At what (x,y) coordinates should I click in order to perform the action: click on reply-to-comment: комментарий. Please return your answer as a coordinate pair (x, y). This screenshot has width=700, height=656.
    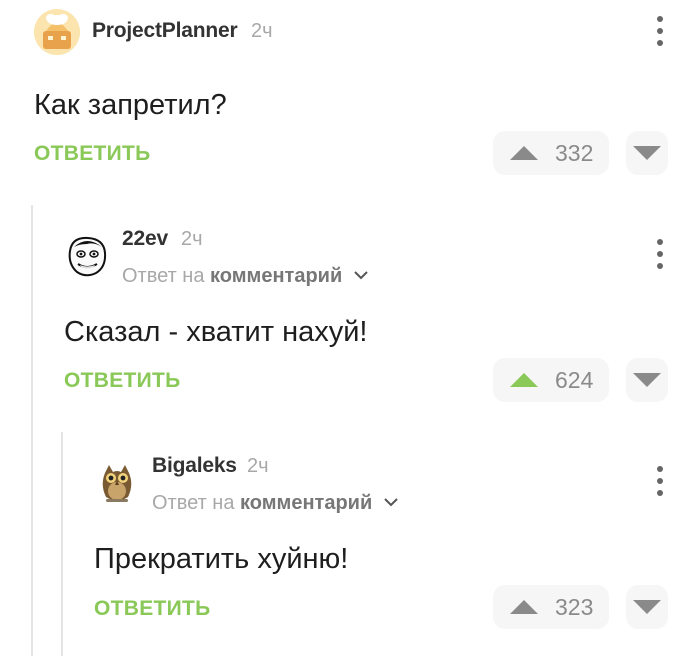
    Looking at the image, I should click on (306, 503).